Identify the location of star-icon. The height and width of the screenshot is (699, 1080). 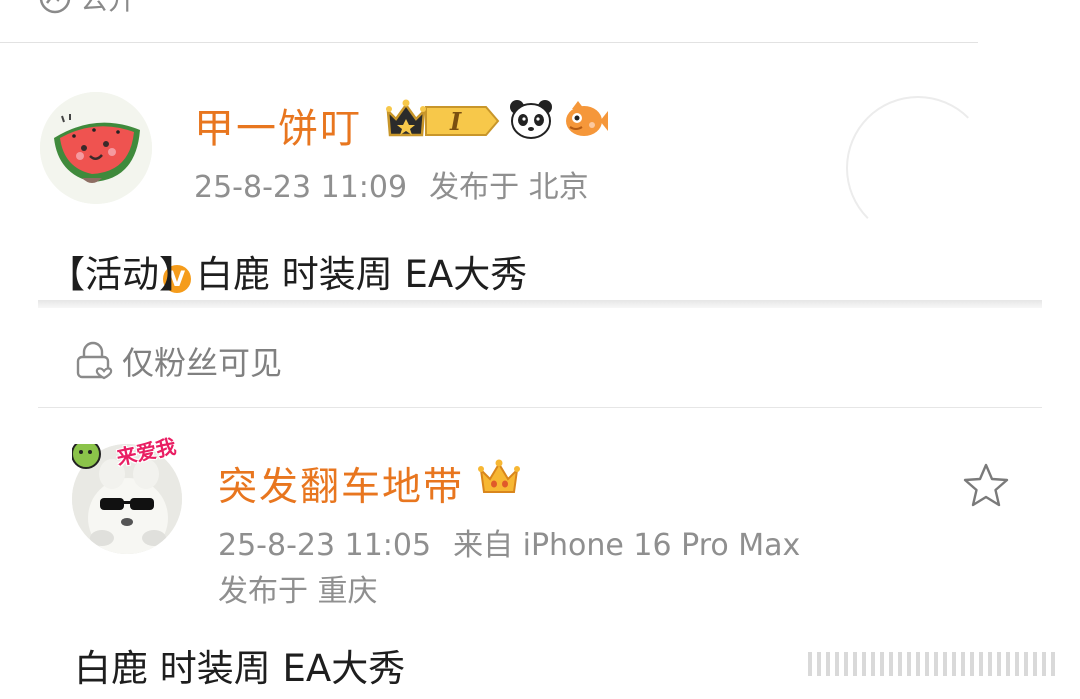
(986, 485).